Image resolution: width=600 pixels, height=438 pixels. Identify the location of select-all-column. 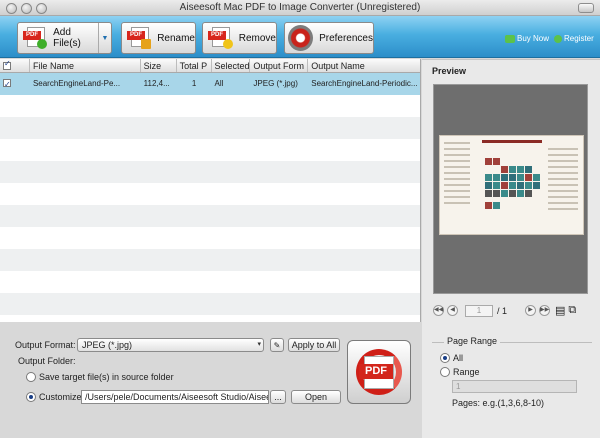
(15, 65).